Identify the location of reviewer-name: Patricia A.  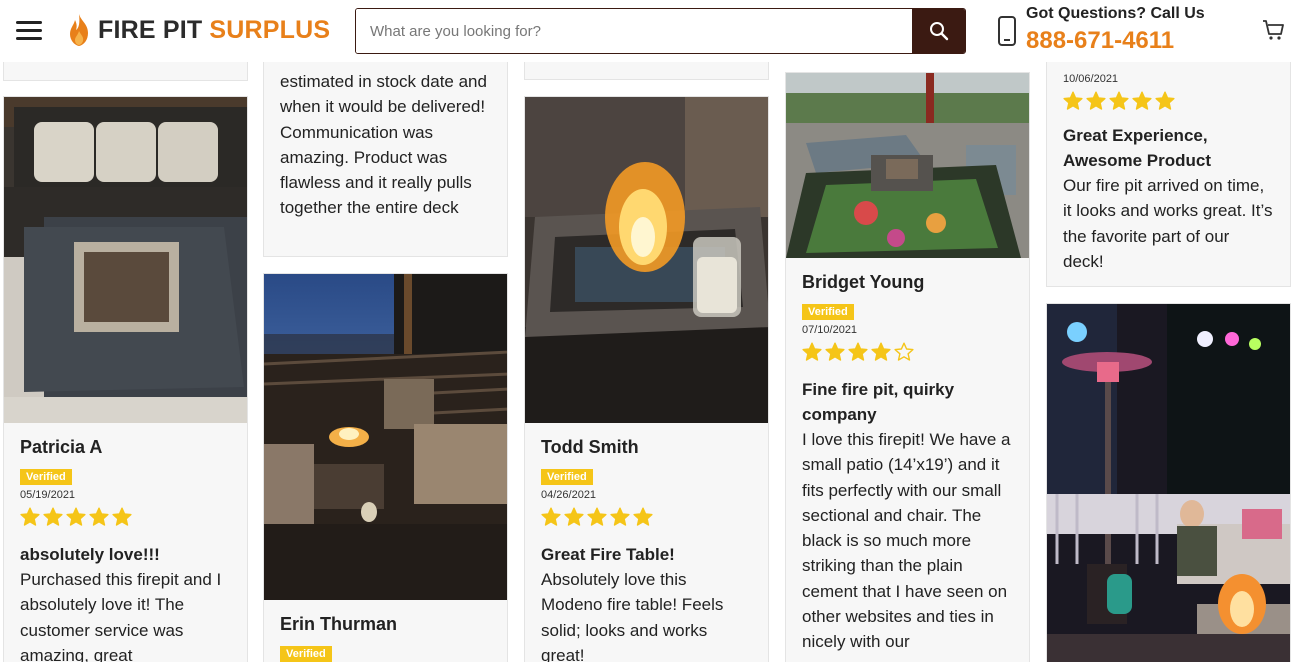
(61, 447).